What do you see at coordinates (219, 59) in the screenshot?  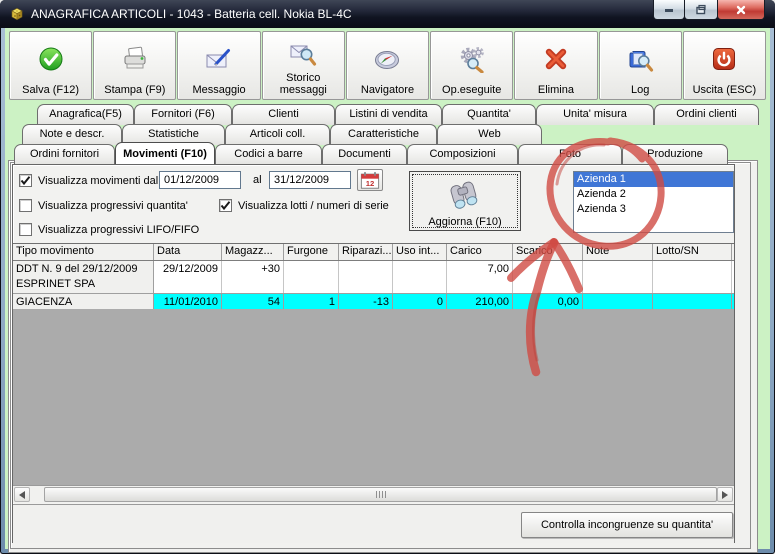 I see `envelope-pen-icon` at bounding box center [219, 59].